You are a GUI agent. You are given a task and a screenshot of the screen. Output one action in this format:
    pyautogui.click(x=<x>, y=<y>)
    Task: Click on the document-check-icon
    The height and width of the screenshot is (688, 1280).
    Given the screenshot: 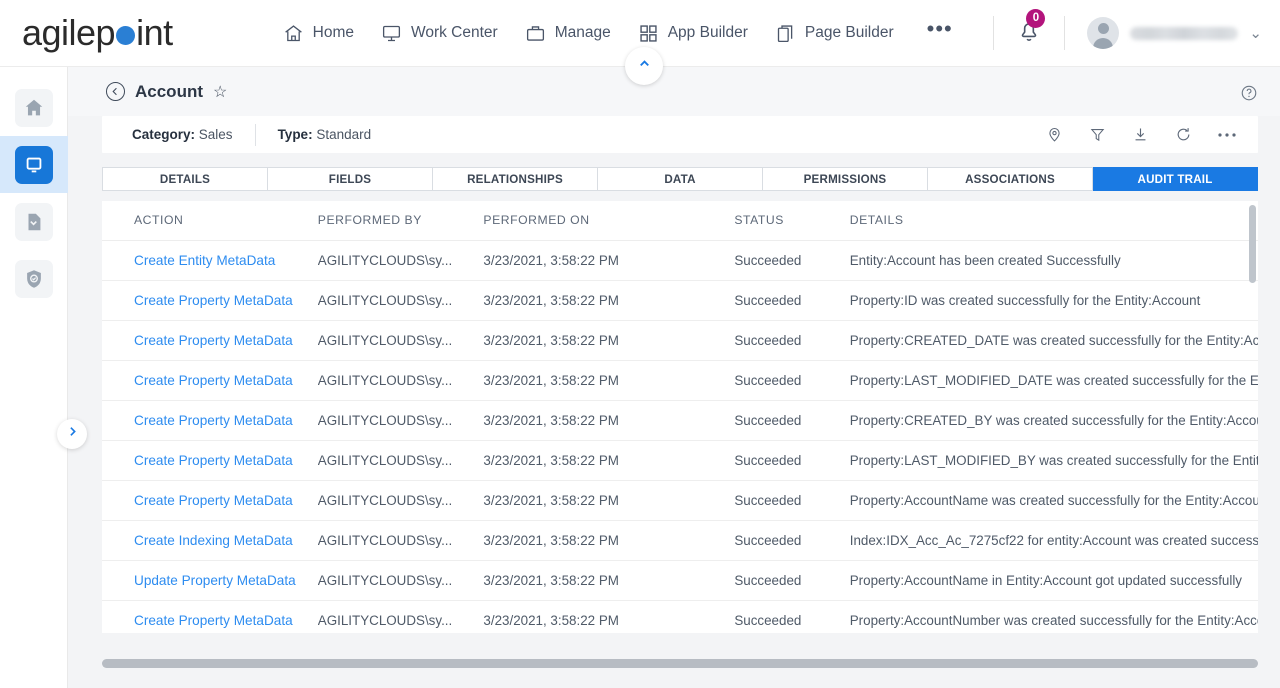 What is the action you would take?
    pyautogui.click(x=34, y=221)
    